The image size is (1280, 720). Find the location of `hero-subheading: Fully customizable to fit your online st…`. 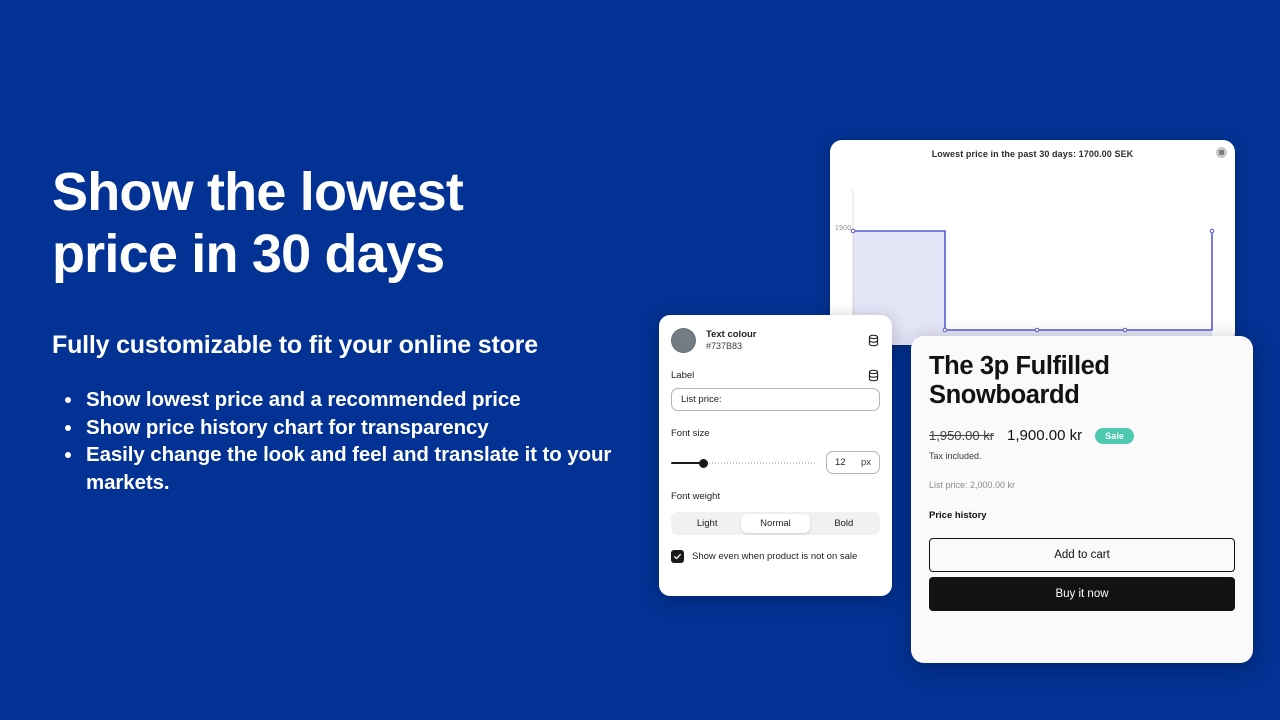

hero-subheading: Fully customizable to fit your online st… is located at coordinates (295, 345).